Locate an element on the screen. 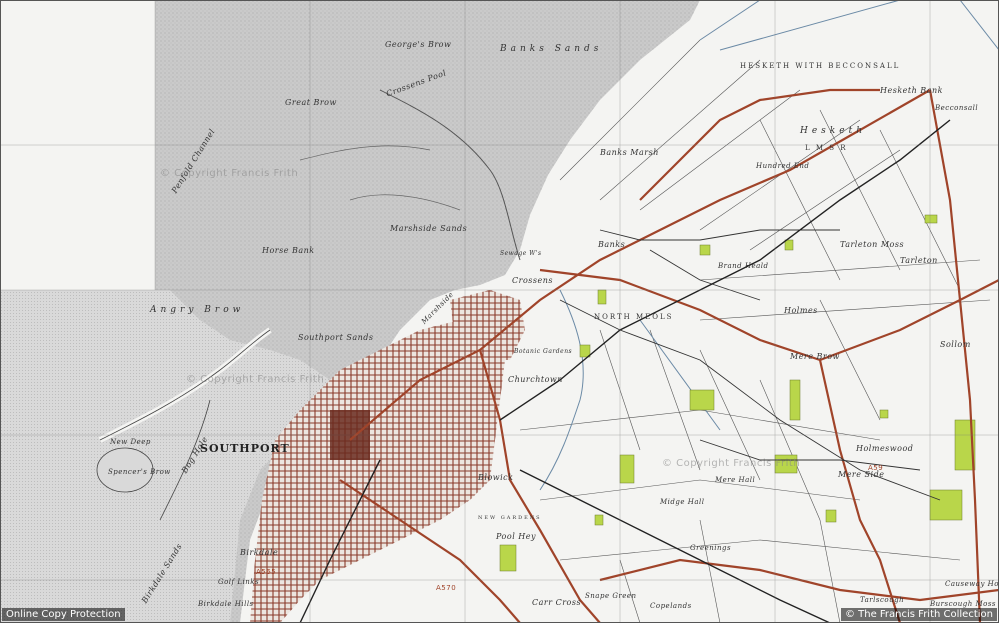  label-tarleton-moss: Tarleton Moss is located at coordinates (872, 244).